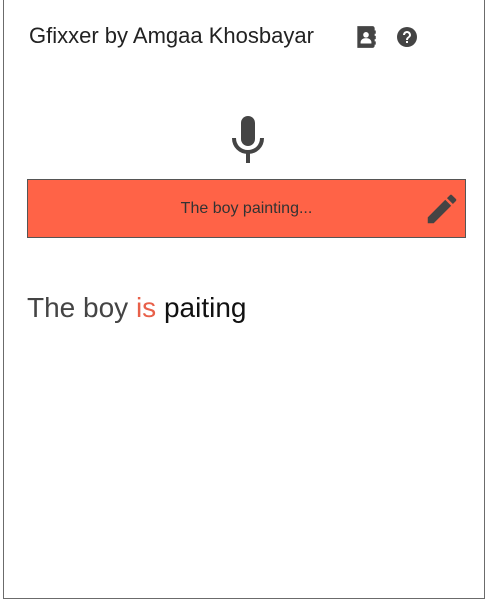 The image size is (487, 600). I want to click on misspelled-word: paiting, so click(205, 307).